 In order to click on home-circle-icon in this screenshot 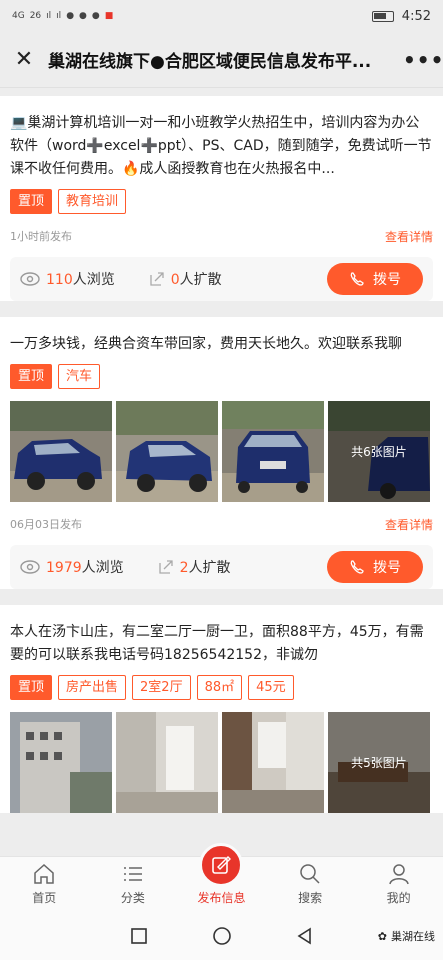, I will do `click(222, 936)`.